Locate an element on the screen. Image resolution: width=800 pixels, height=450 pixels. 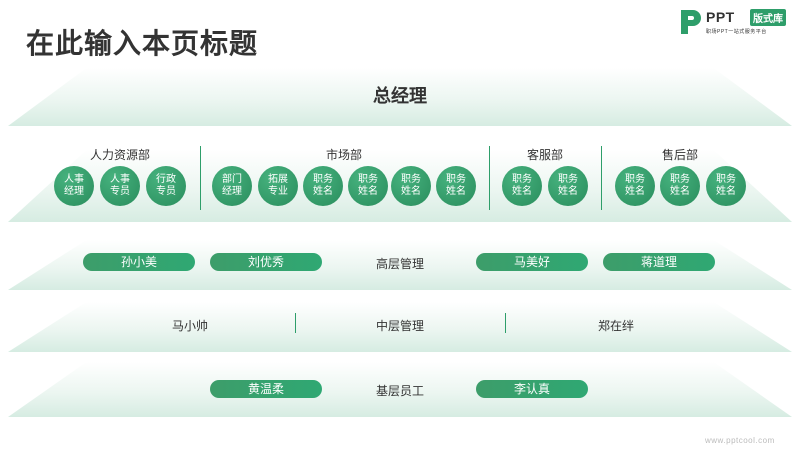
base-level-label: 基层员工 is located at coordinates (399, 391).